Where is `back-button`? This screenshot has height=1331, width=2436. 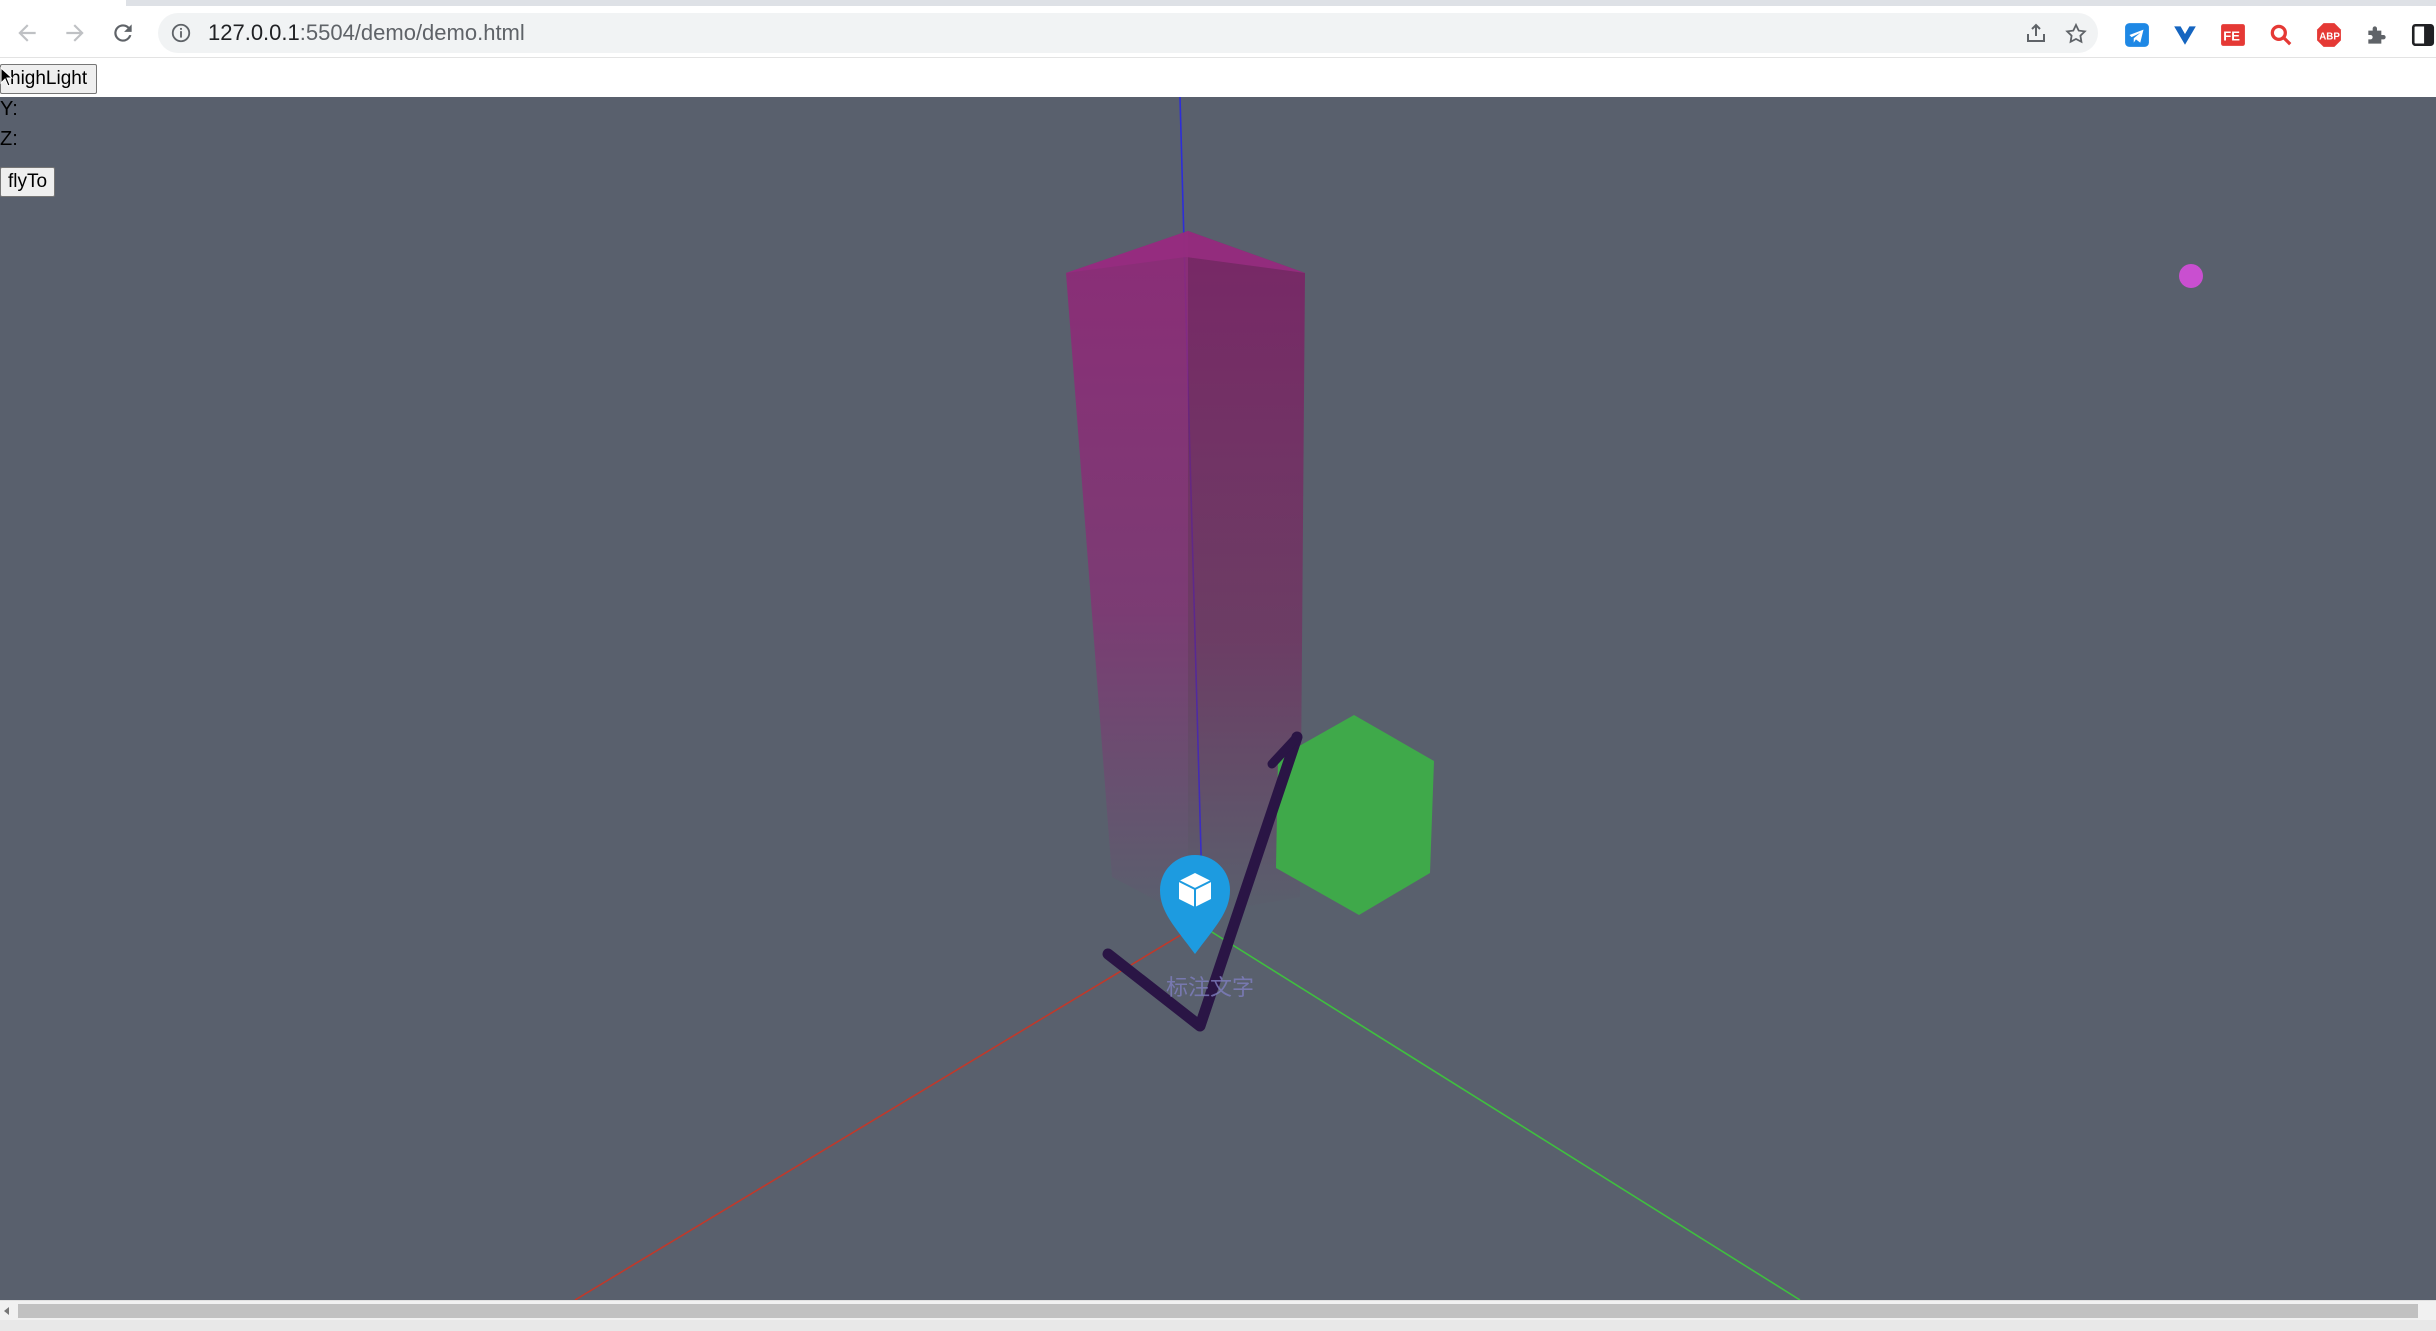 back-button is located at coordinates (27, 33).